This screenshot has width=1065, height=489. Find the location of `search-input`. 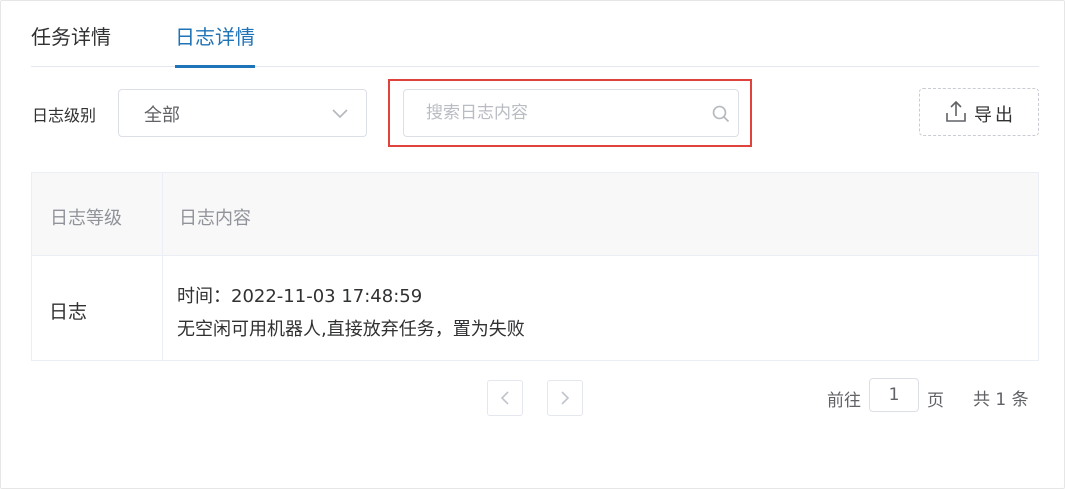

search-input is located at coordinates (566, 113).